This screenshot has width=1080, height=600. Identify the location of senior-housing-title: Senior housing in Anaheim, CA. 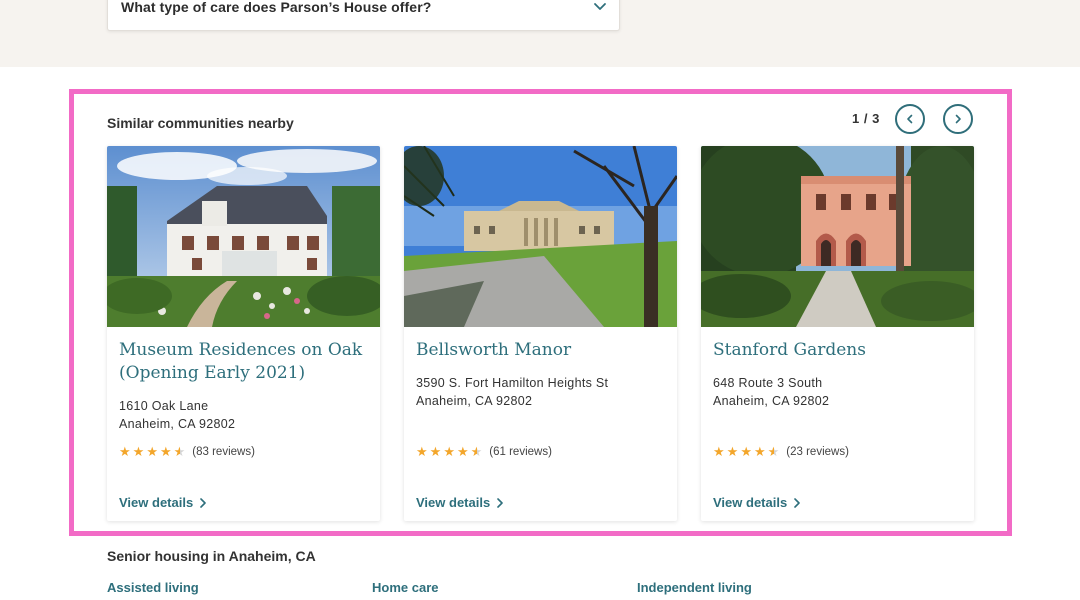
(211, 556).